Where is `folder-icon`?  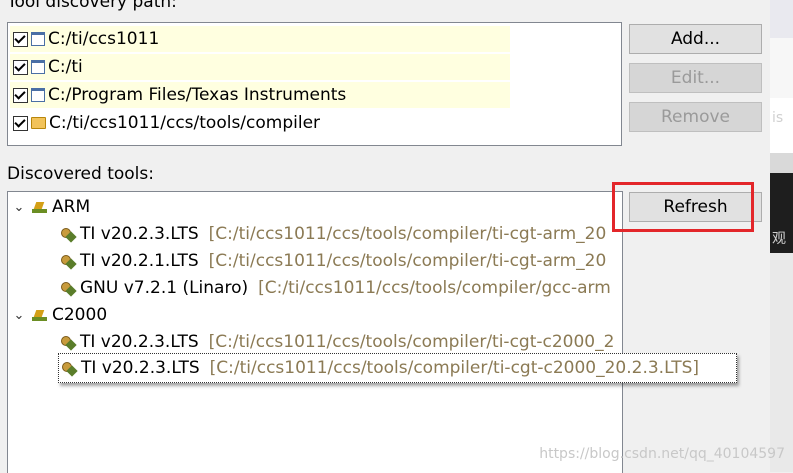
folder-icon is located at coordinates (38, 123).